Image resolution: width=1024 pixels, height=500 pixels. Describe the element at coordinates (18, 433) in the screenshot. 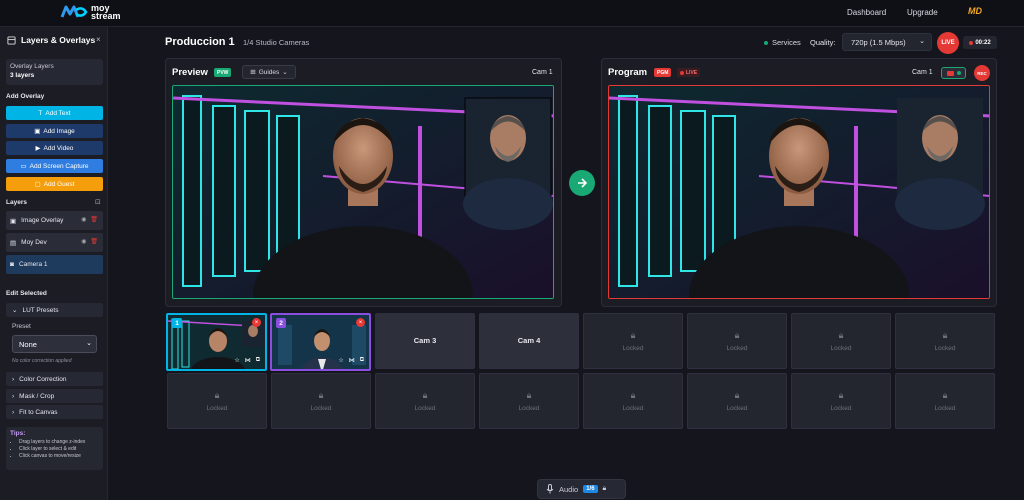

I see `tips-title: Tips:` at that location.